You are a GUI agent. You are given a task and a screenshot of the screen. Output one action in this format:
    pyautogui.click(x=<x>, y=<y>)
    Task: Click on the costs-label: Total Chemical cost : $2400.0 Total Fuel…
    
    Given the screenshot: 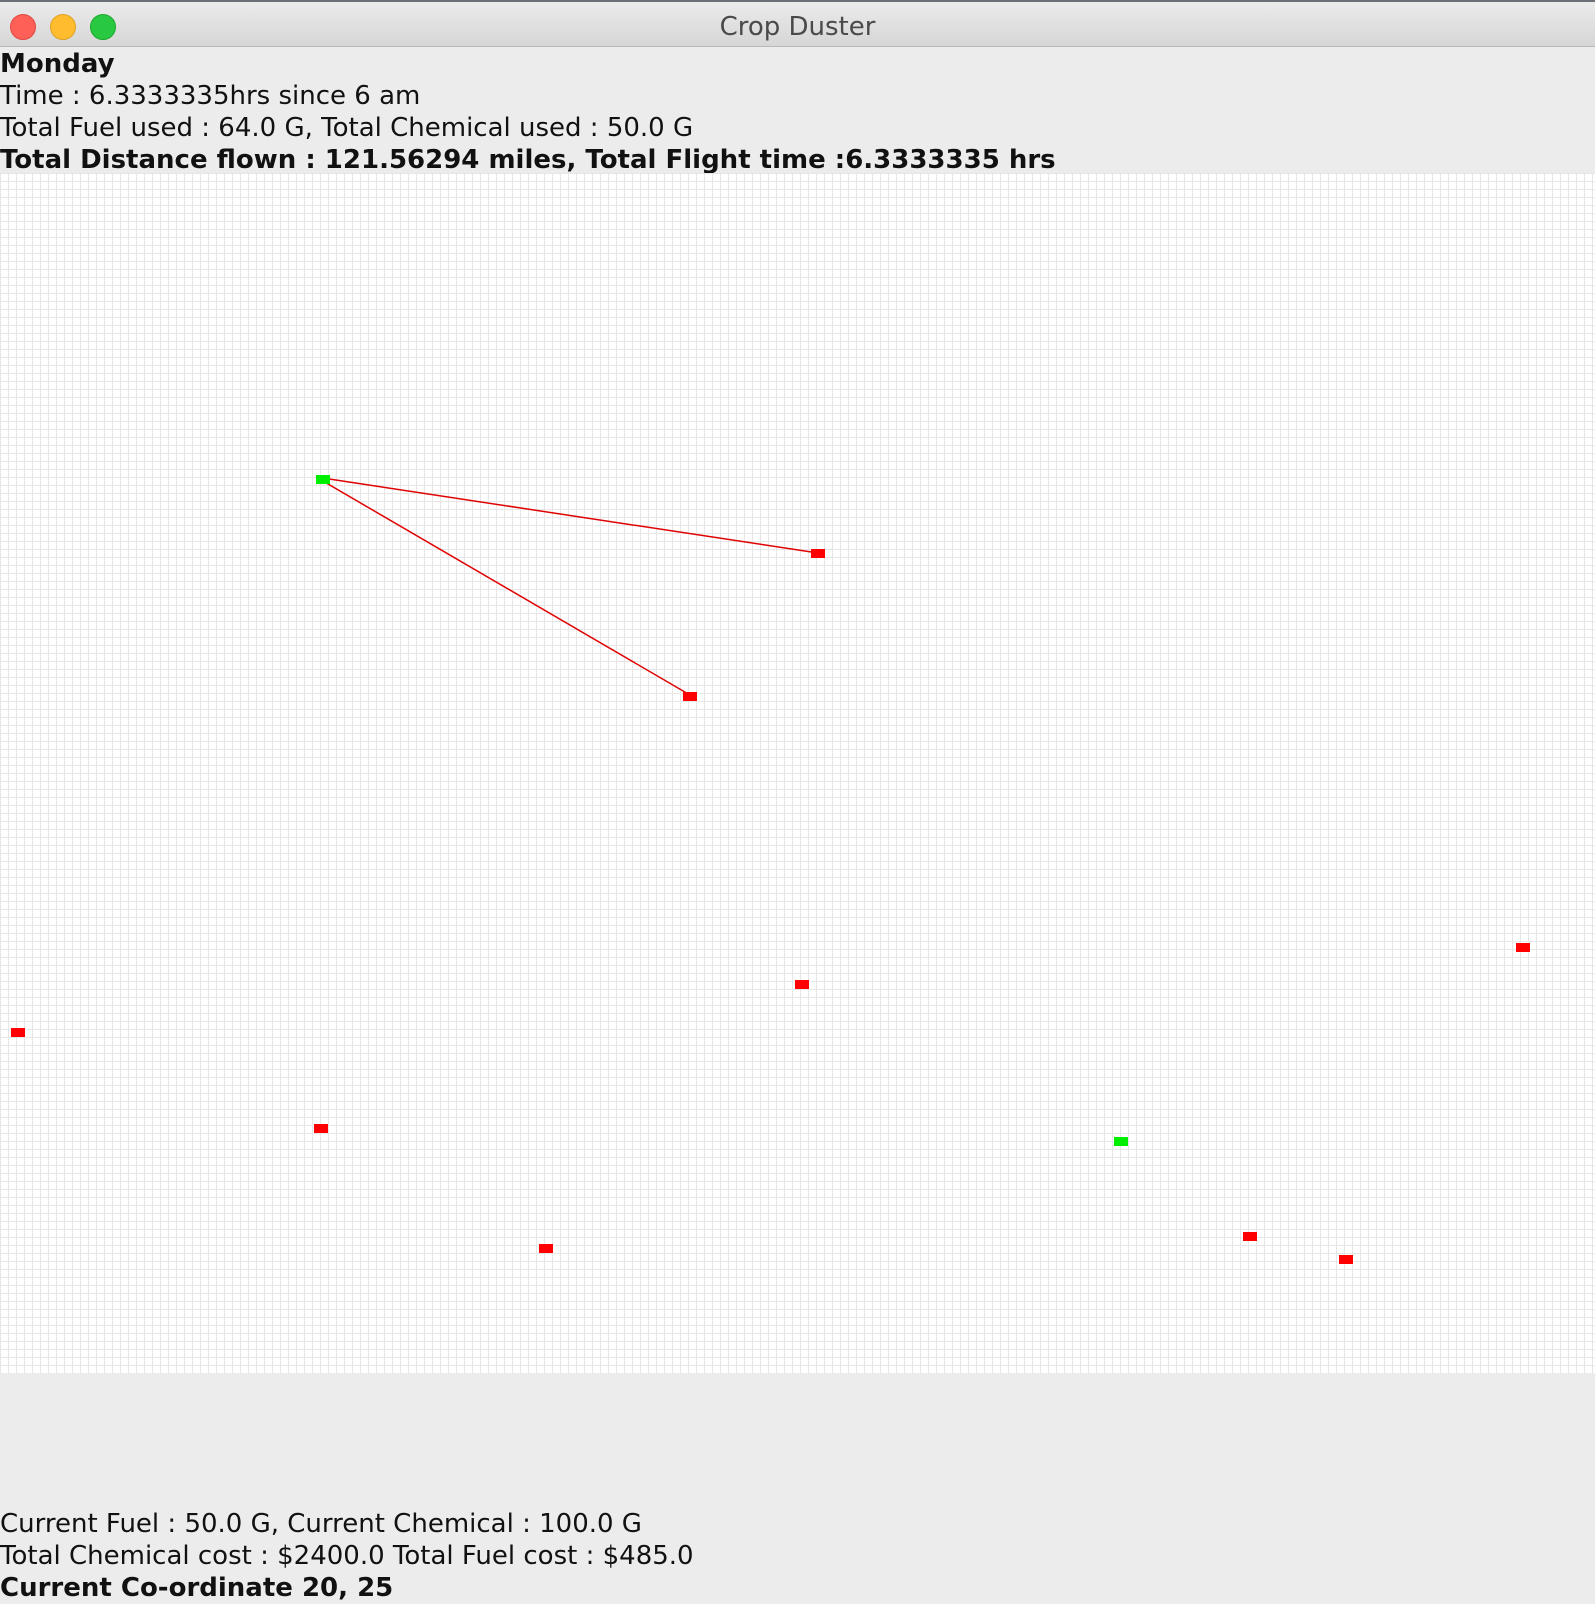 What is the action you would take?
    pyautogui.click(x=347, y=1556)
    